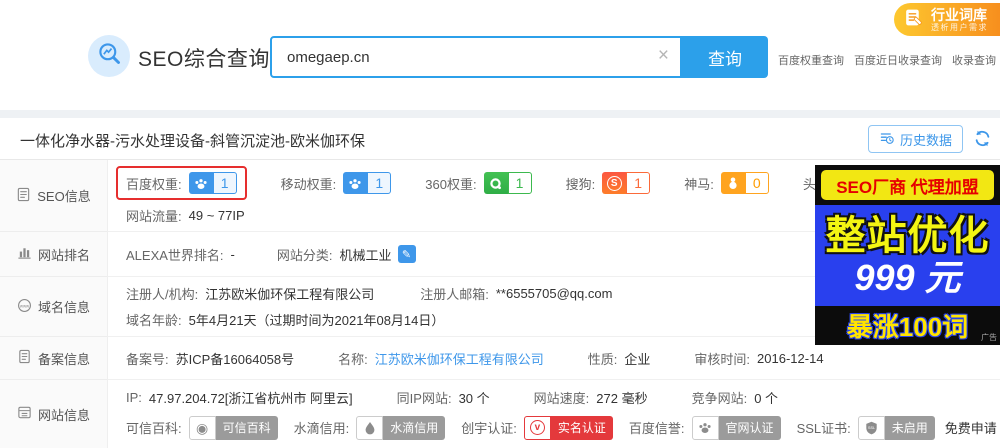 Image resolution: width=1000 pixels, height=448 pixels. Describe the element at coordinates (907, 185) in the screenshot. I see `ad-headline: SEO厂商 代理加盟` at that location.